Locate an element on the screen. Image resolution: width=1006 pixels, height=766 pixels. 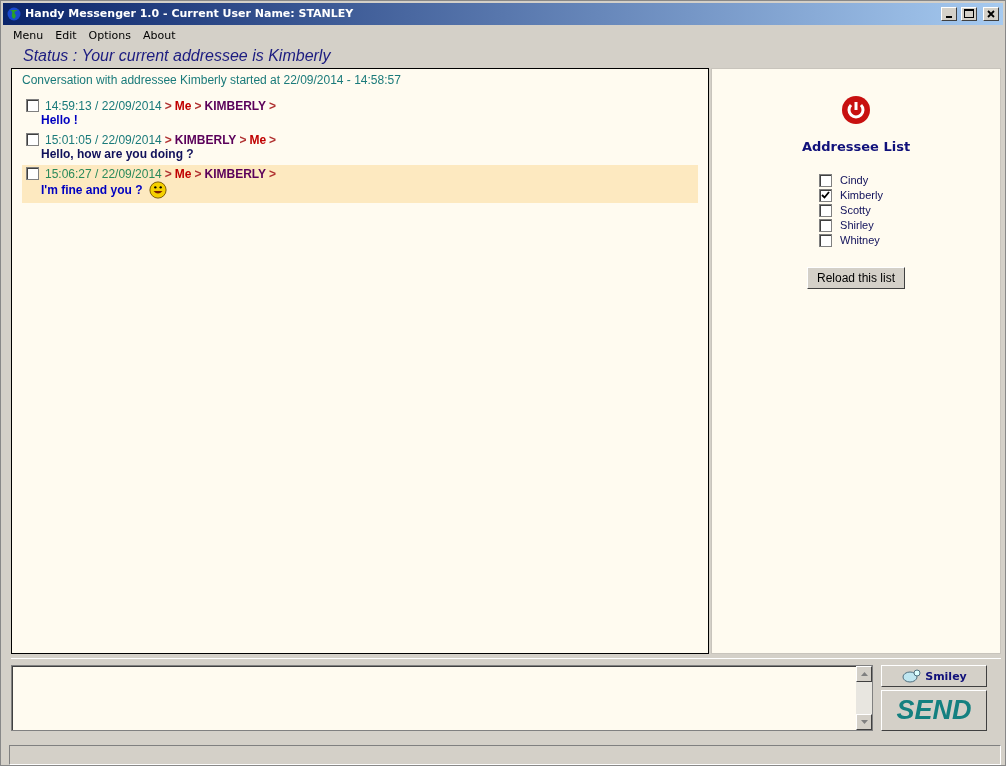
maximize-button is located at coordinates (969, 13).